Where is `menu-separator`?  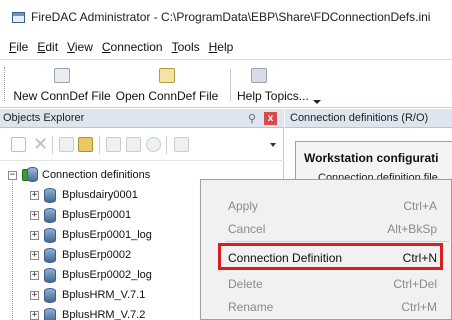
menu-separator is located at coordinates (337, 241).